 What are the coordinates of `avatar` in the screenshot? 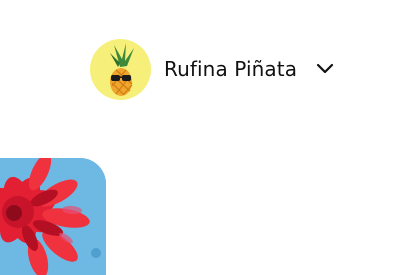 It's located at (120, 69).